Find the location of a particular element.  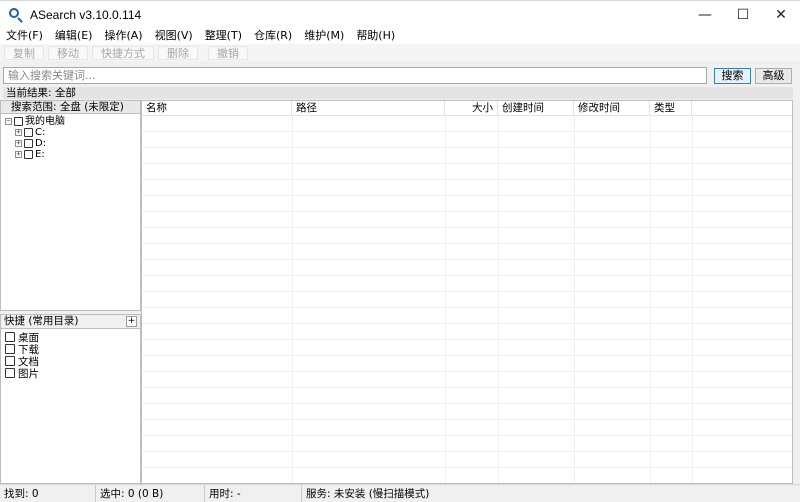

maximize-button: ☐ is located at coordinates (743, 15).